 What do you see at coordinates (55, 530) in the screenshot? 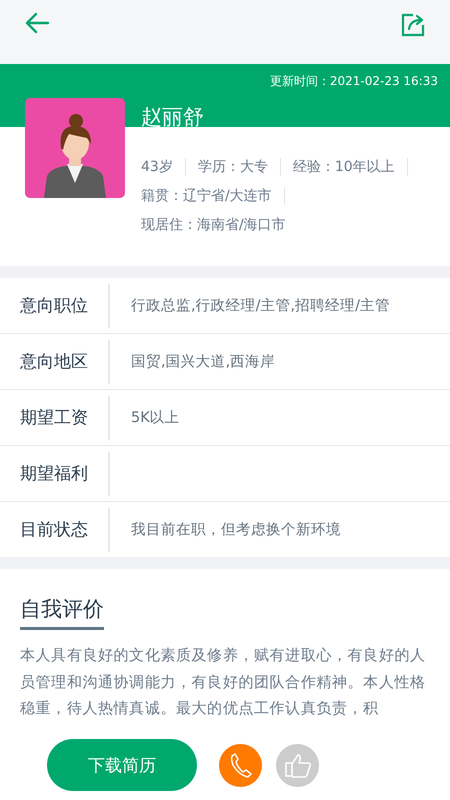
I see `field-label: 目前状态` at bounding box center [55, 530].